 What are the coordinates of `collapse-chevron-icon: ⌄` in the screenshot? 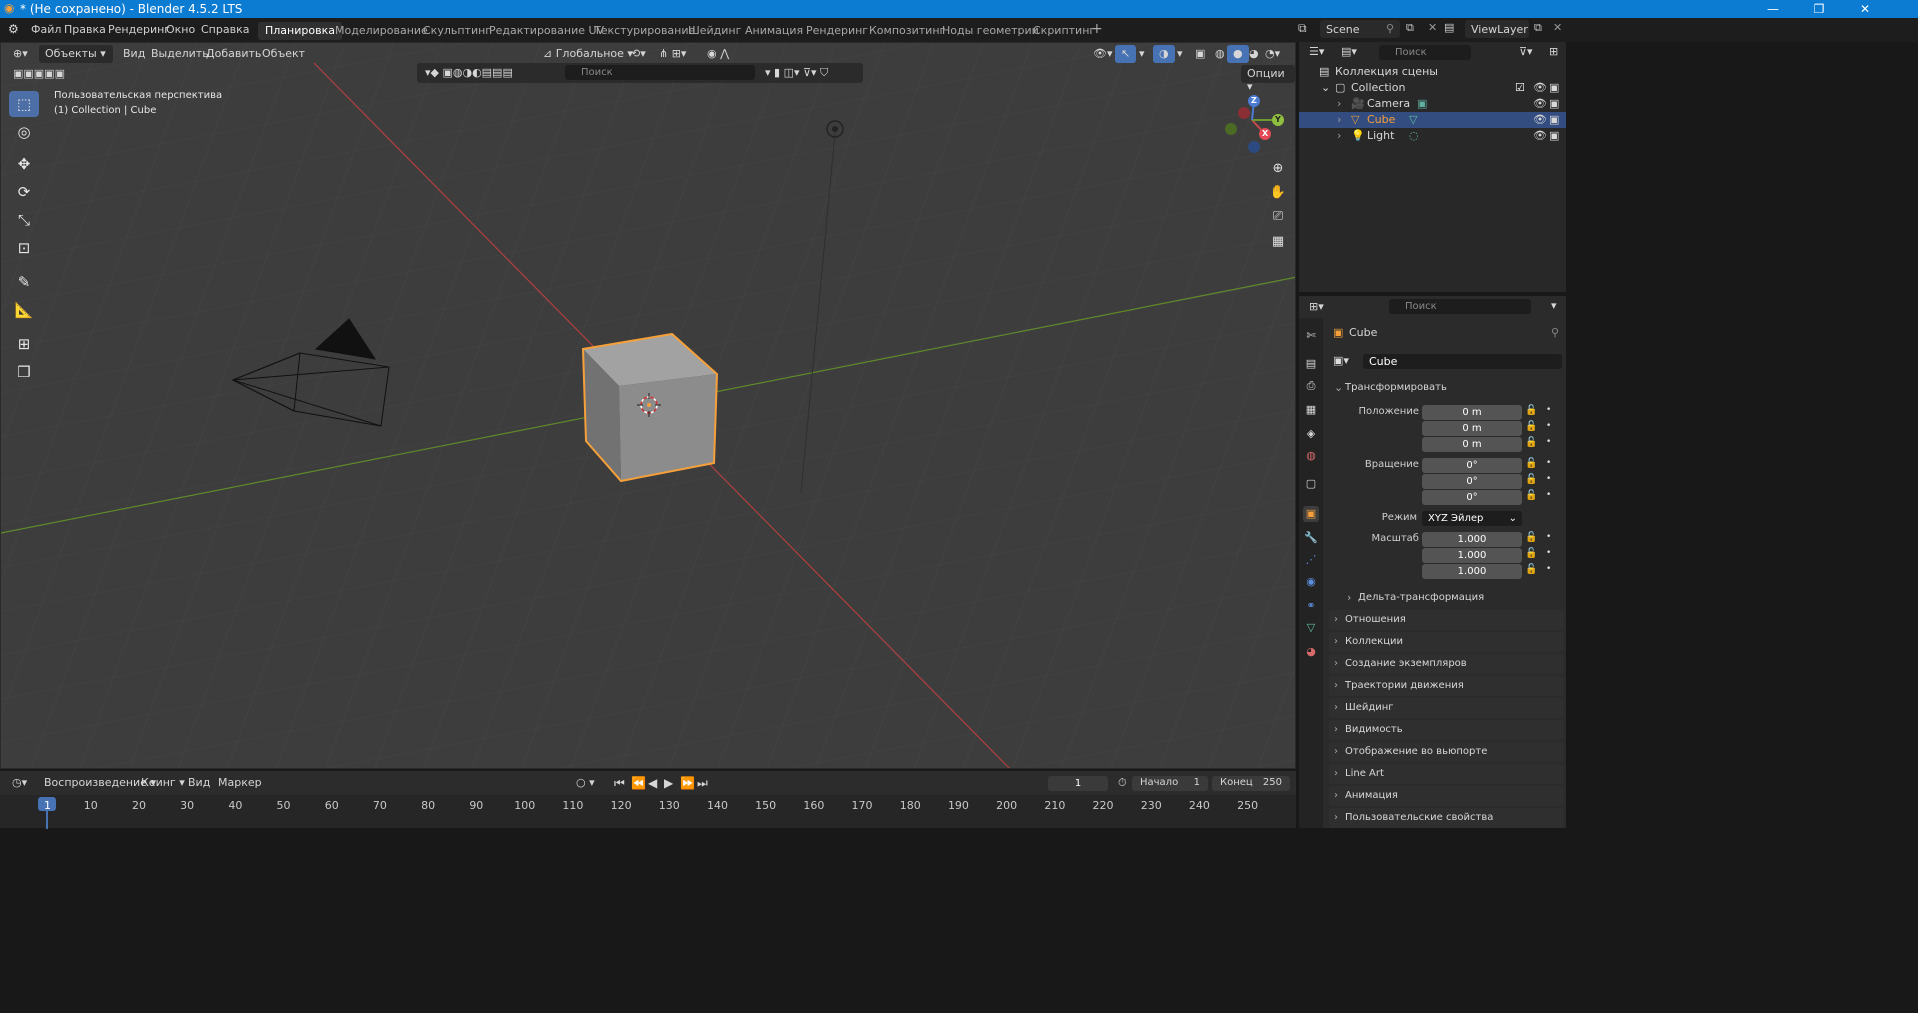 It's located at (1325, 87).